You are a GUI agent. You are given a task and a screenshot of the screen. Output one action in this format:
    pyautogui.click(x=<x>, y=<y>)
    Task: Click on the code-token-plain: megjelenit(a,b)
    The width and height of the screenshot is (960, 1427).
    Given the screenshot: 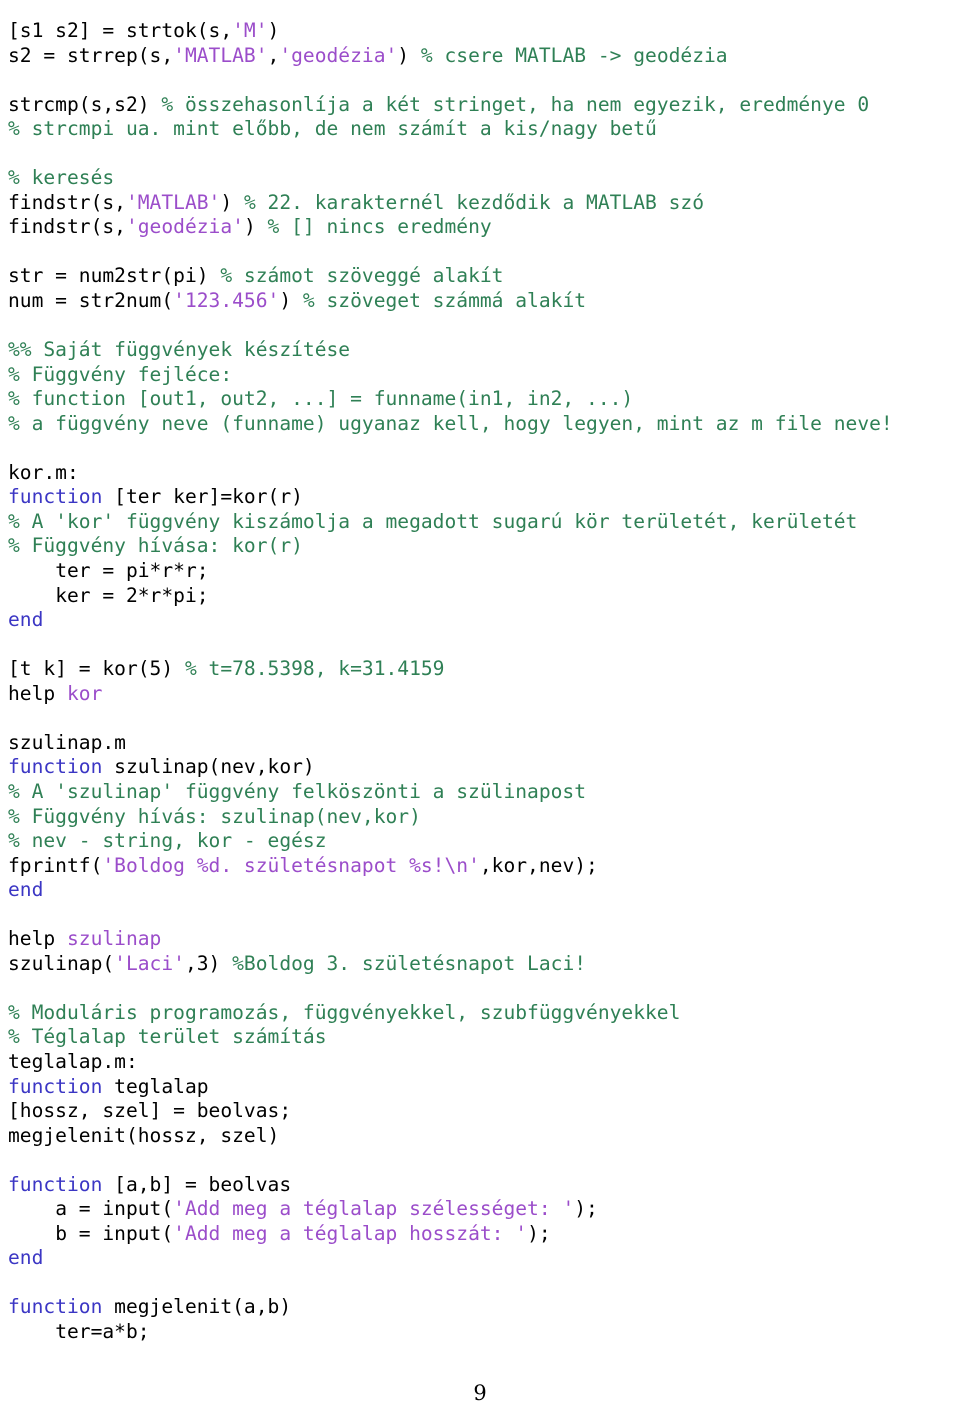 What is the action you would take?
    pyautogui.click(x=197, y=1307)
    